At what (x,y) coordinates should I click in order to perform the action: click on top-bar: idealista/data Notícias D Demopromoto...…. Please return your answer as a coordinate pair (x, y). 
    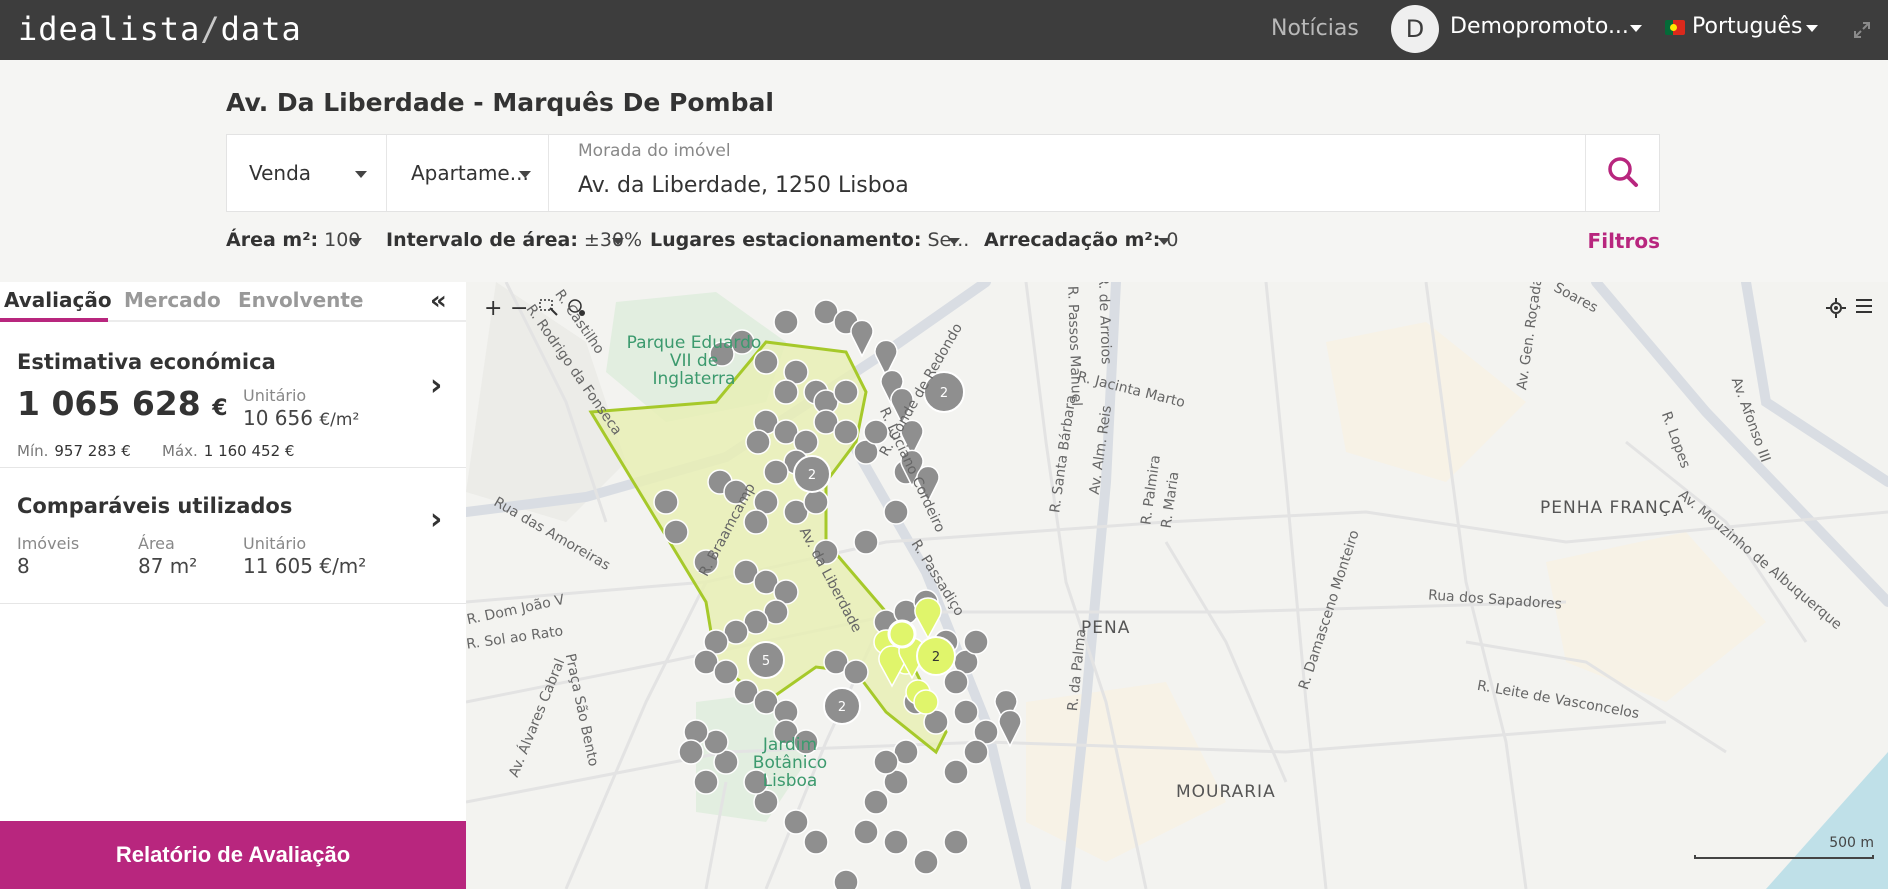
    Looking at the image, I should click on (944, 30).